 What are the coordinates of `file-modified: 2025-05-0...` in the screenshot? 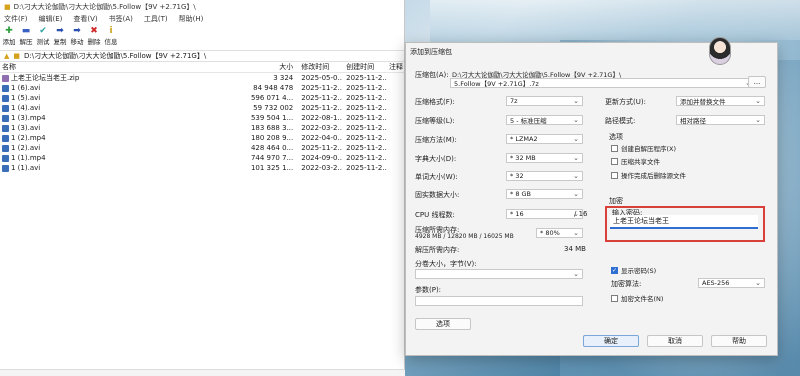 It's located at (322, 78).